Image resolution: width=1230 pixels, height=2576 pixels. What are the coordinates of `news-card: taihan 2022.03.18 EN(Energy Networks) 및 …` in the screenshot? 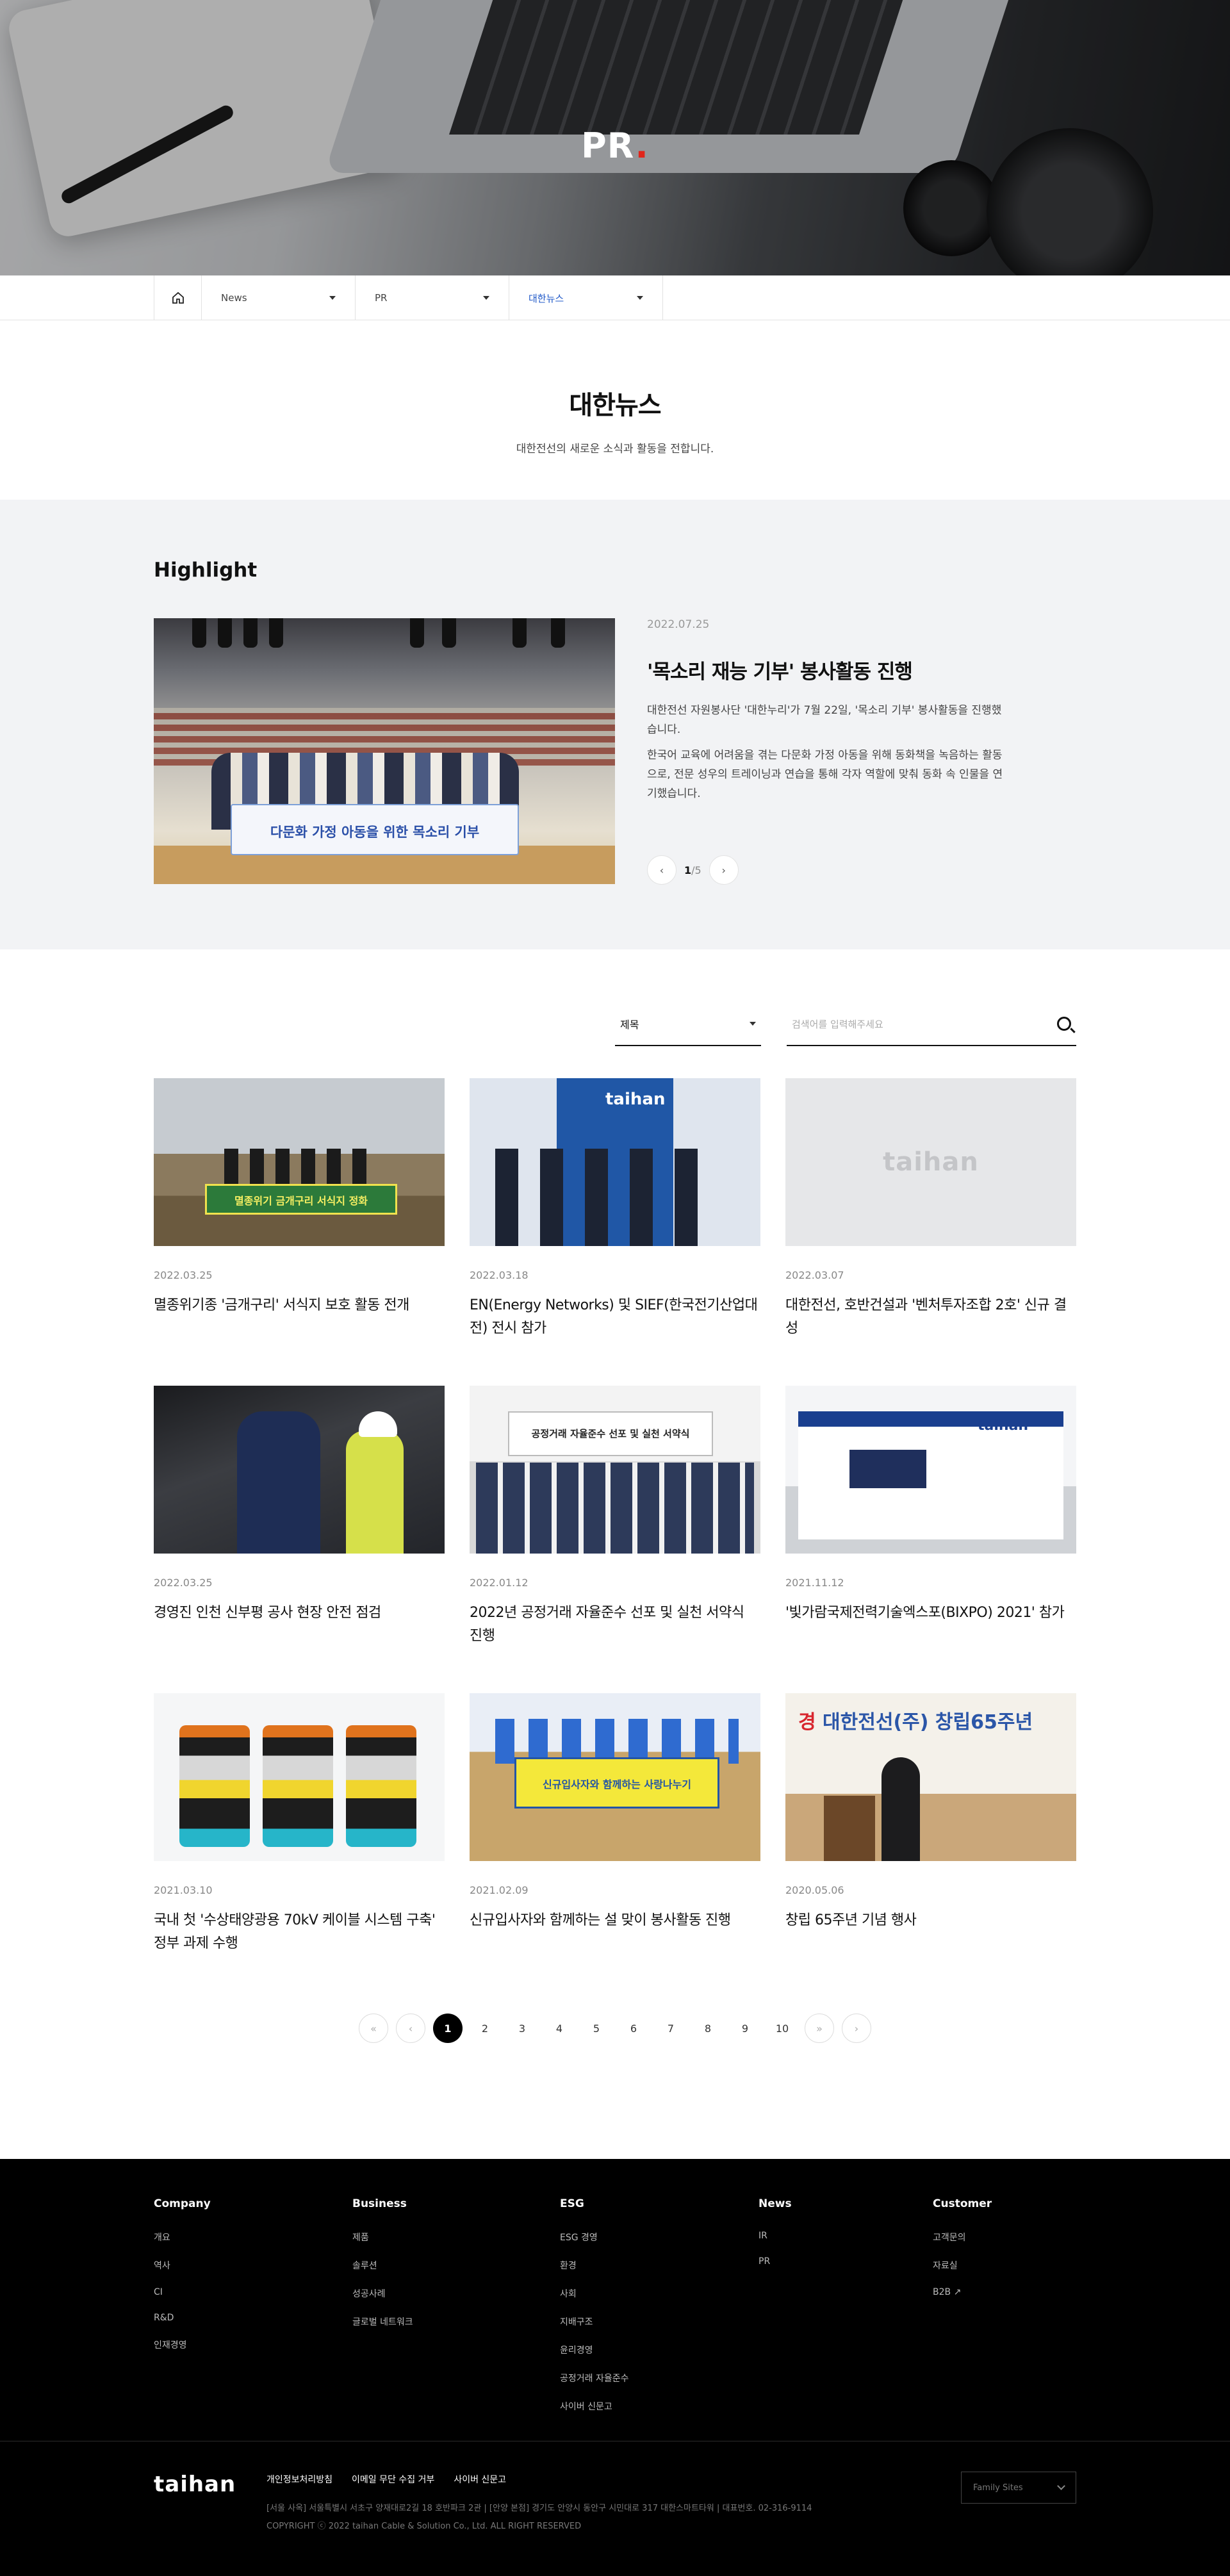 It's located at (615, 1232).